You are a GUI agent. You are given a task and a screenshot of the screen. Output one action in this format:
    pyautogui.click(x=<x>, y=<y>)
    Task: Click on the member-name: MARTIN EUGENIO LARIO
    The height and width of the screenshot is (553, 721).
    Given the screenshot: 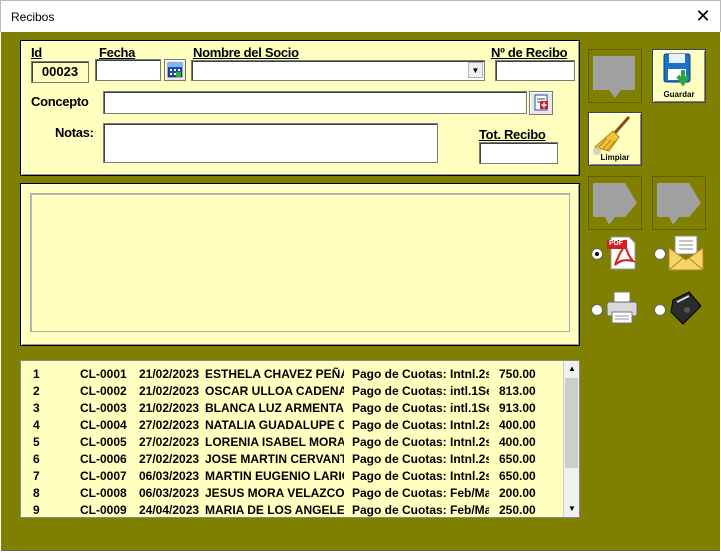 What is the action you would take?
    pyautogui.click(x=274, y=476)
    